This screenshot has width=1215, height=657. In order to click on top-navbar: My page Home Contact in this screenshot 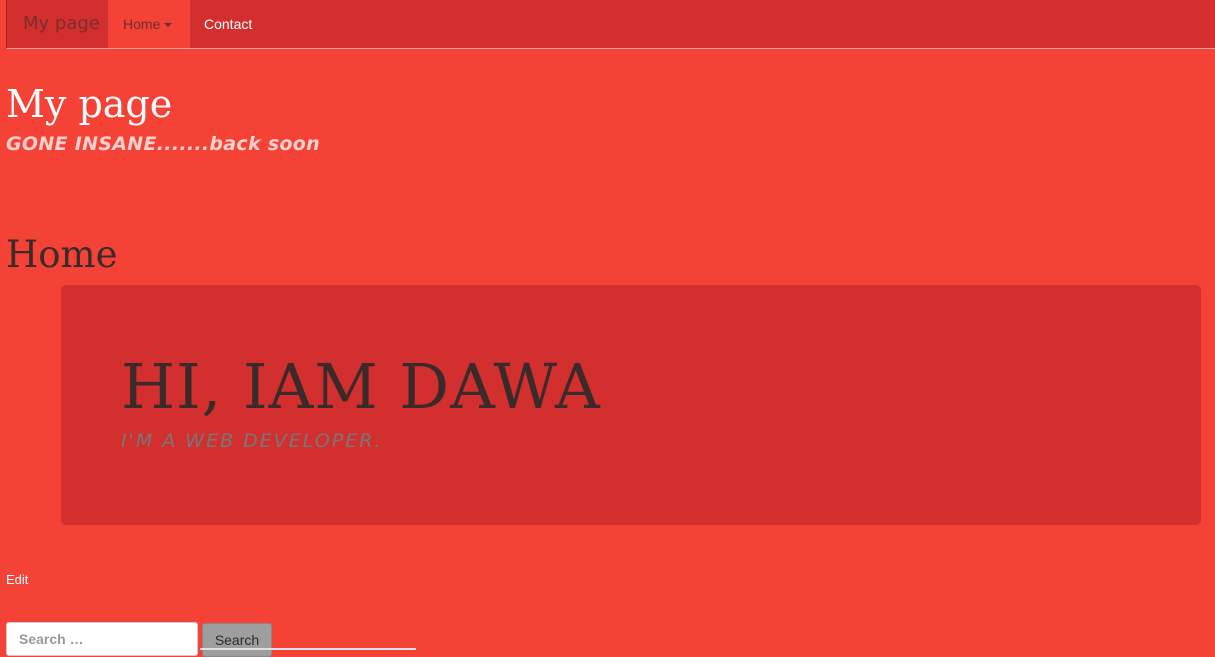, I will do `click(610, 24)`.